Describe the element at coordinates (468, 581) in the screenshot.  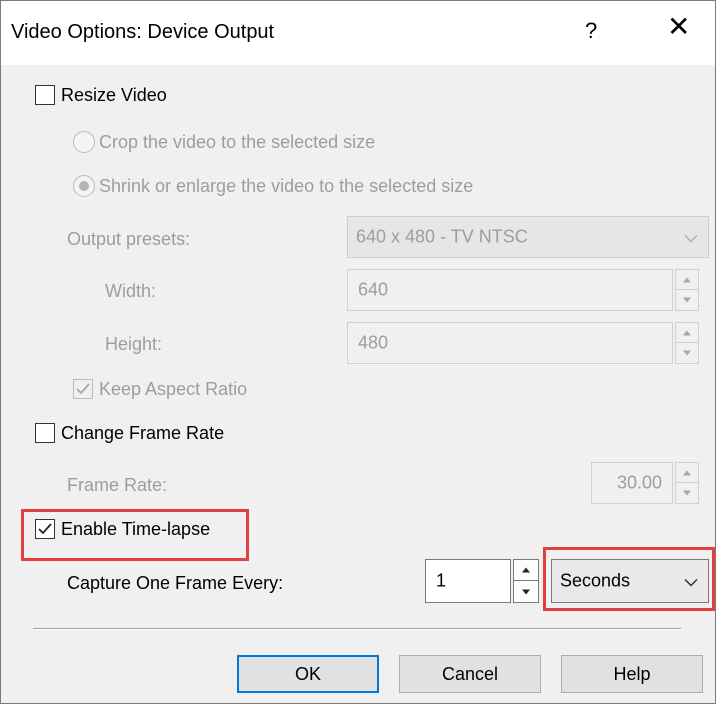
I see `capture-interval-input: 1` at that location.